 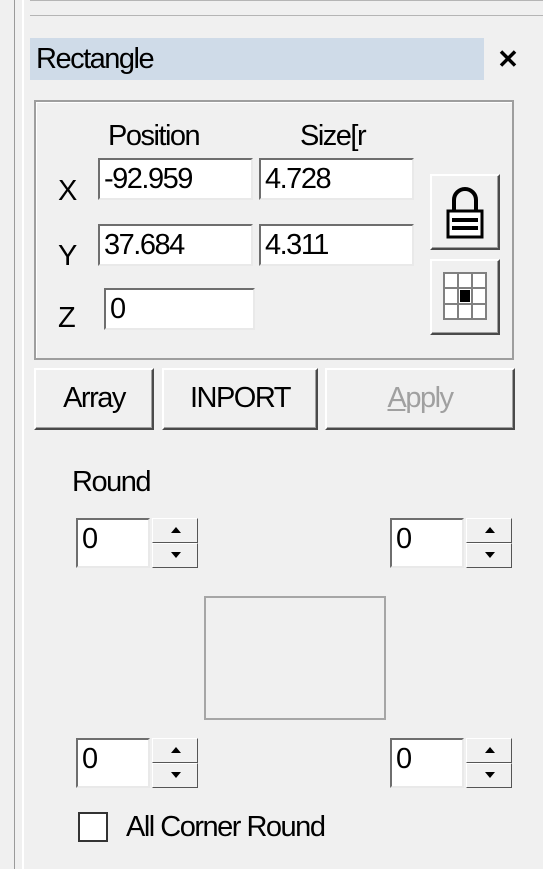 I want to click on x-position-input: -92.959, so click(x=175, y=179).